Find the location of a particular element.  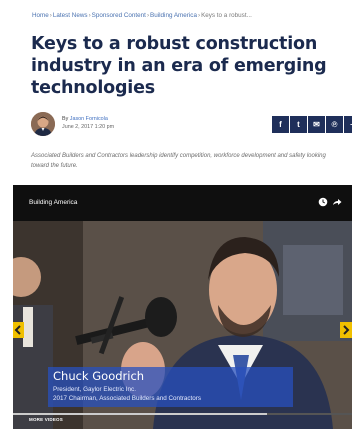

breadcrumb-item-latest-news: Latest News is located at coordinates (70, 15).